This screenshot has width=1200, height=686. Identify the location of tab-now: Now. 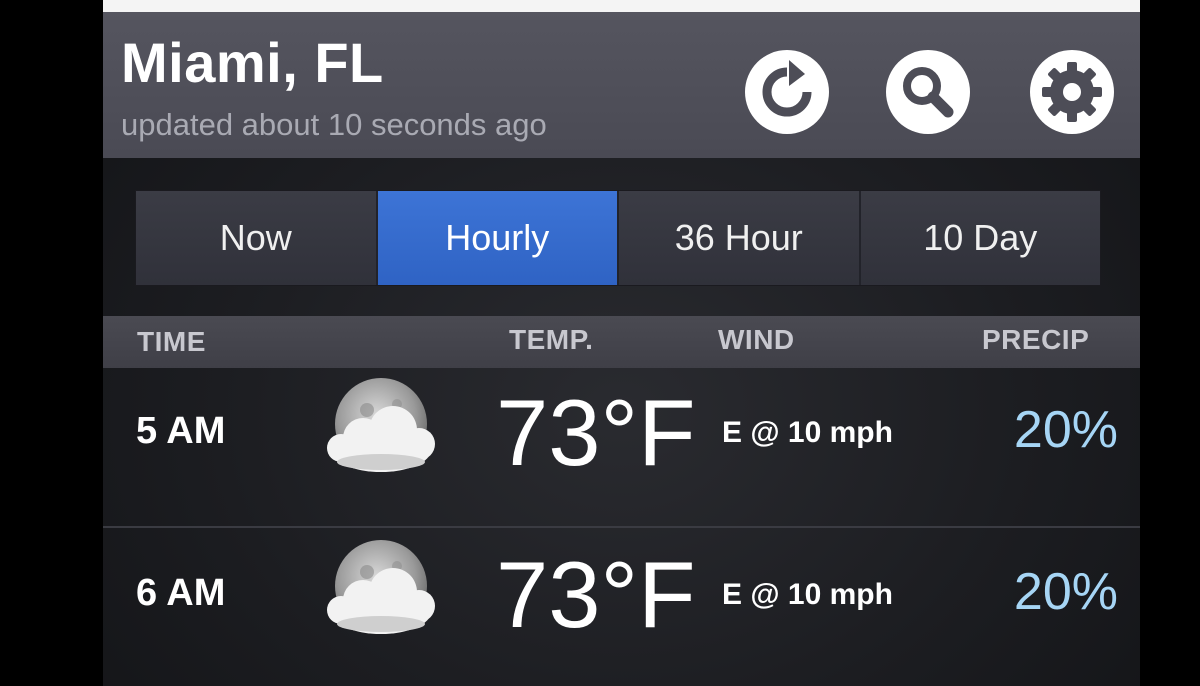
(257, 238).